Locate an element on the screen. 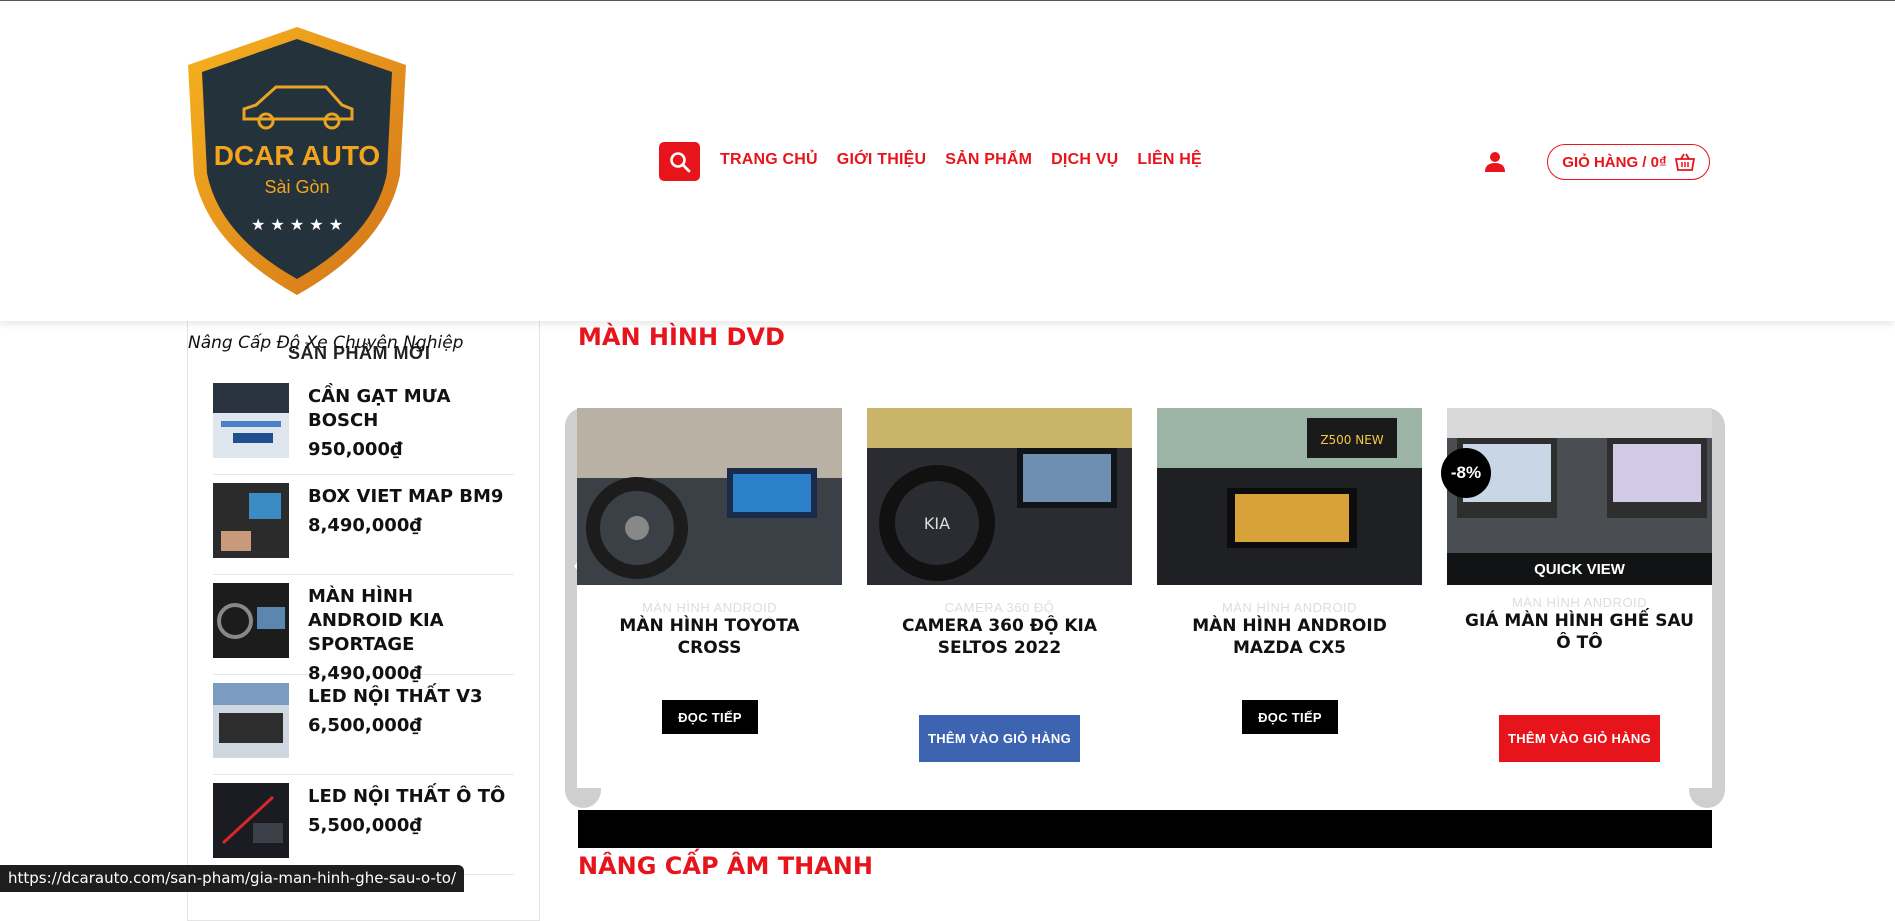 The width and height of the screenshot is (1895, 921). product-image is located at coordinates (709, 496).